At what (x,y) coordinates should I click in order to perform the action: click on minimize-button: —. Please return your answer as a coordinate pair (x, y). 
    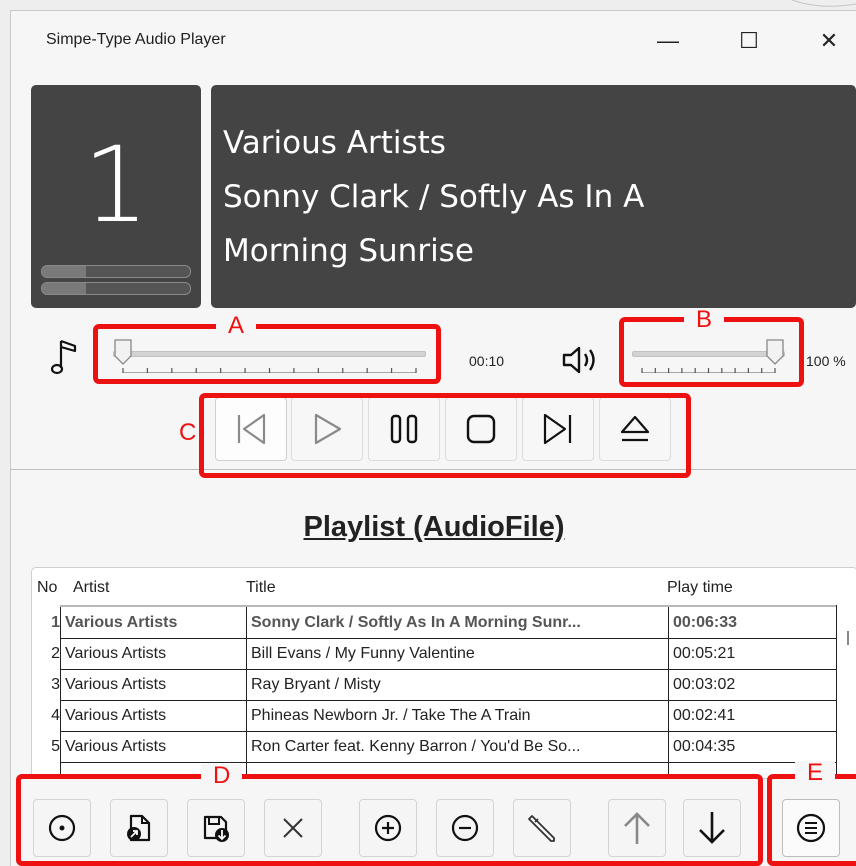
    Looking at the image, I should click on (668, 41).